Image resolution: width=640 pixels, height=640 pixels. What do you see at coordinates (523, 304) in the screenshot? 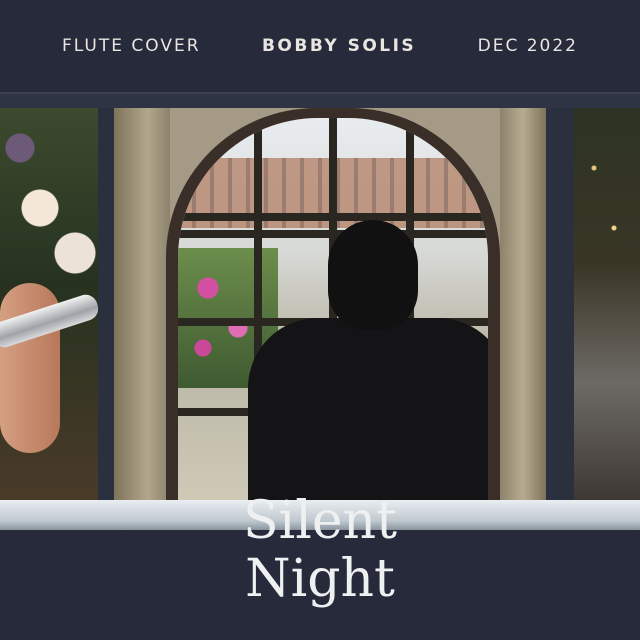
I see `curtain-right` at bounding box center [523, 304].